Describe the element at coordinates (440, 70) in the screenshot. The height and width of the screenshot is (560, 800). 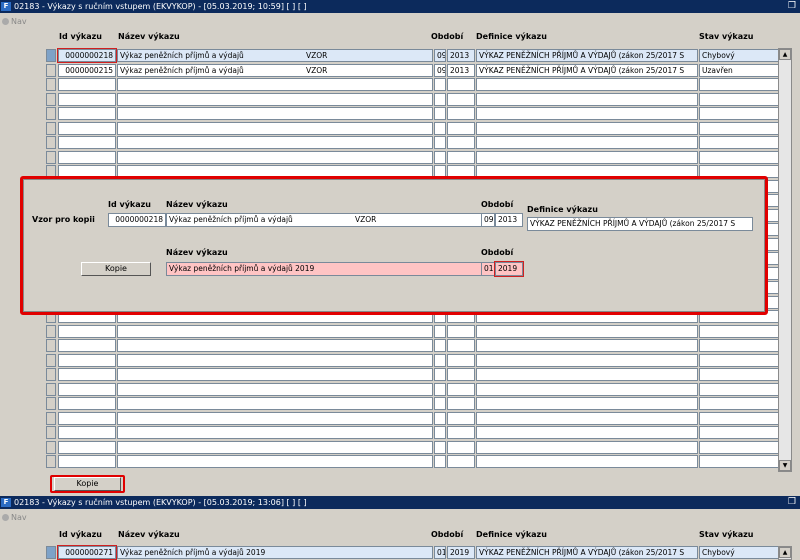
I see `month-cell: 09` at that location.